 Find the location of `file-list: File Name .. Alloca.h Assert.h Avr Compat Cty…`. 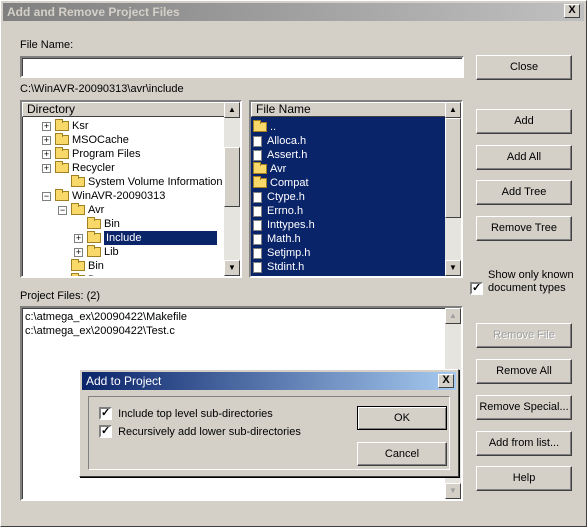

file-list: File Name .. Alloca.h Assert.h Avr Compat Cty… is located at coordinates (356, 189).